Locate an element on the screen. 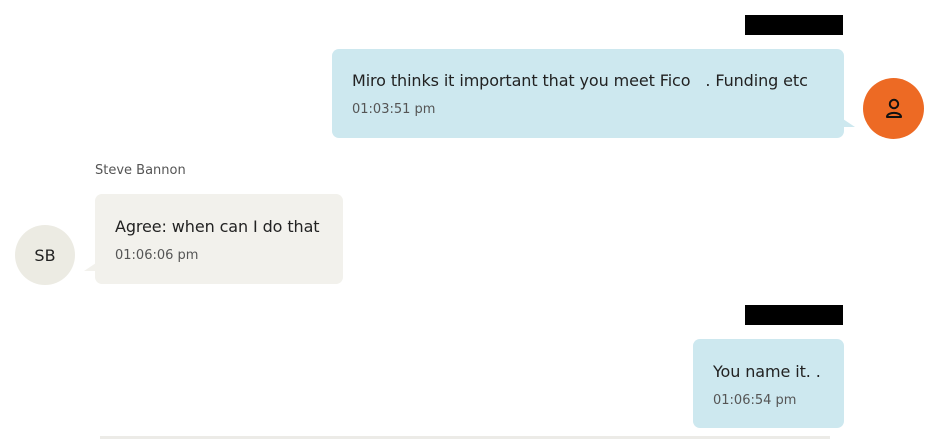  avatar-initials: SB is located at coordinates (45, 255).